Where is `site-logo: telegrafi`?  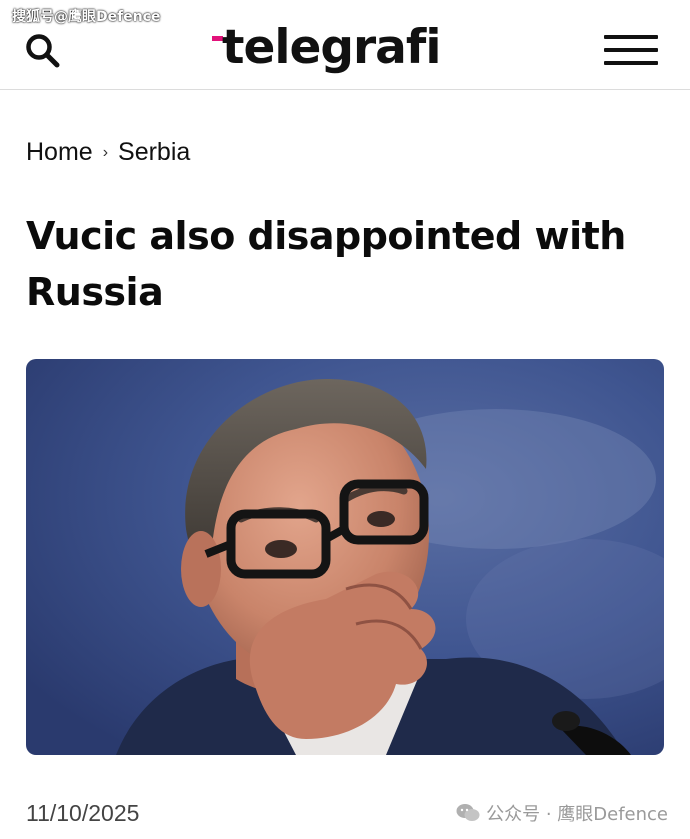 site-logo: telegrafi is located at coordinates (326, 48).